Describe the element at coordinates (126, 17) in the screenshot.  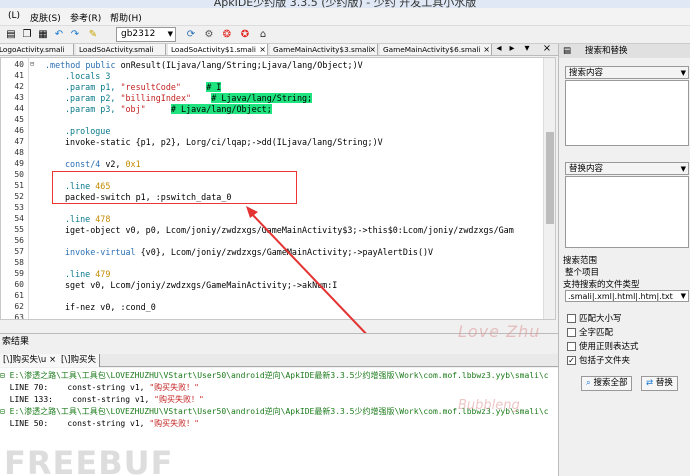
I see `menu-item-help: 帮助(H)` at that location.